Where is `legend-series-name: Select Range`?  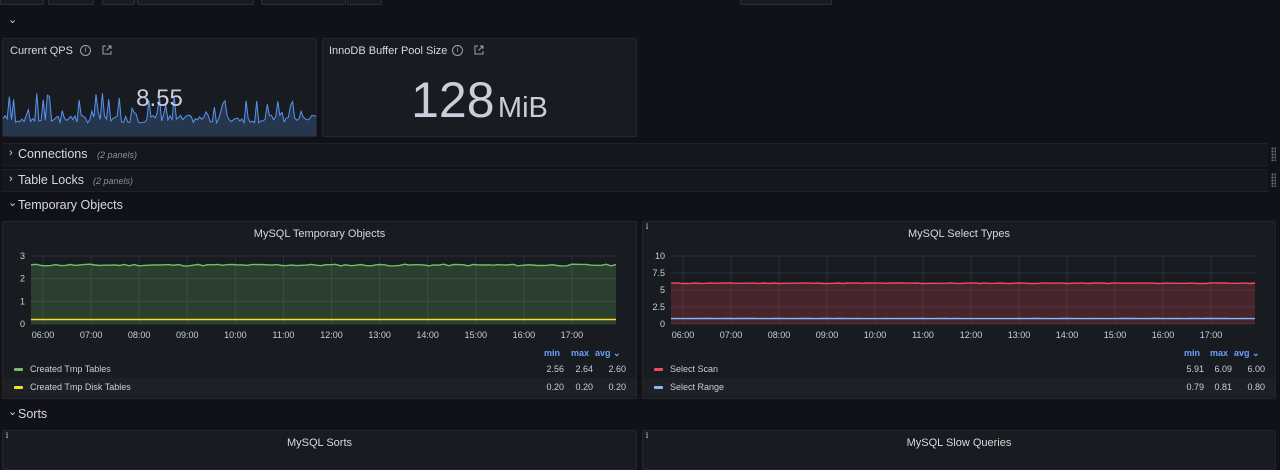
legend-series-name: Select Range is located at coordinates (697, 387).